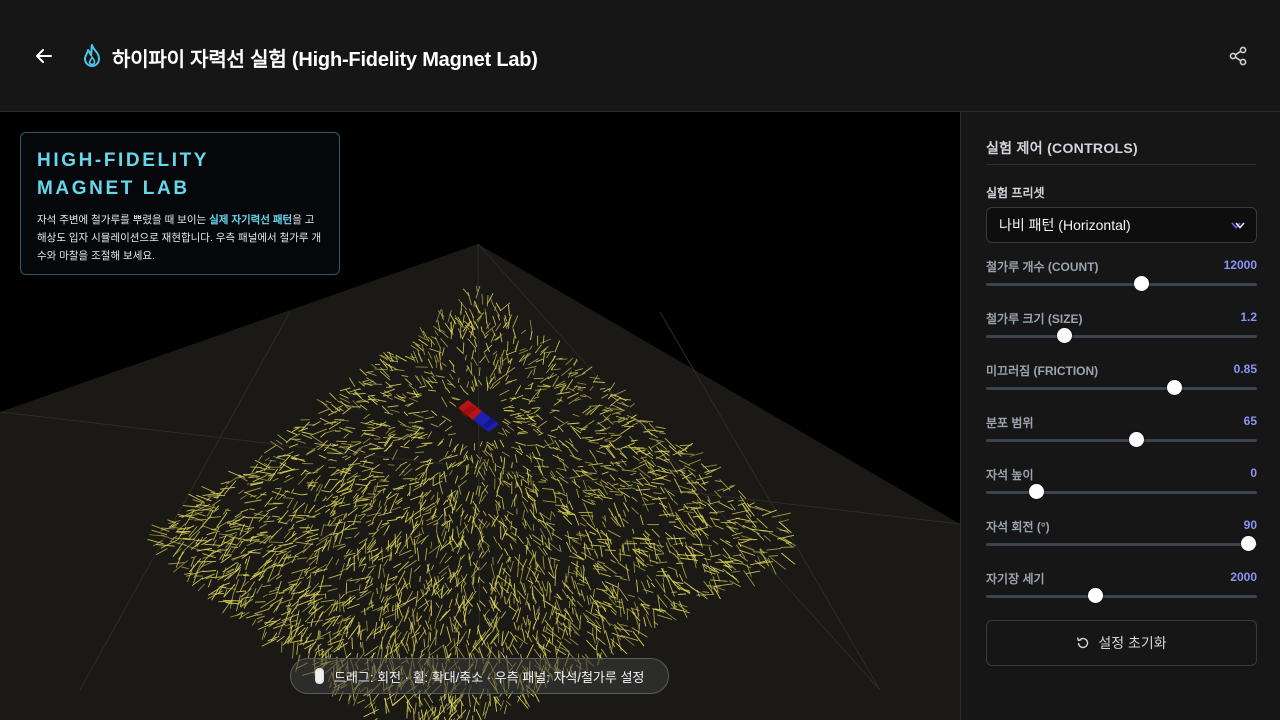 The width and height of the screenshot is (1280, 720). What do you see at coordinates (1121, 540) in the screenshot?
I see `slider-control: 자석 회전 (°) 90` at bounding box center [1121, 540].